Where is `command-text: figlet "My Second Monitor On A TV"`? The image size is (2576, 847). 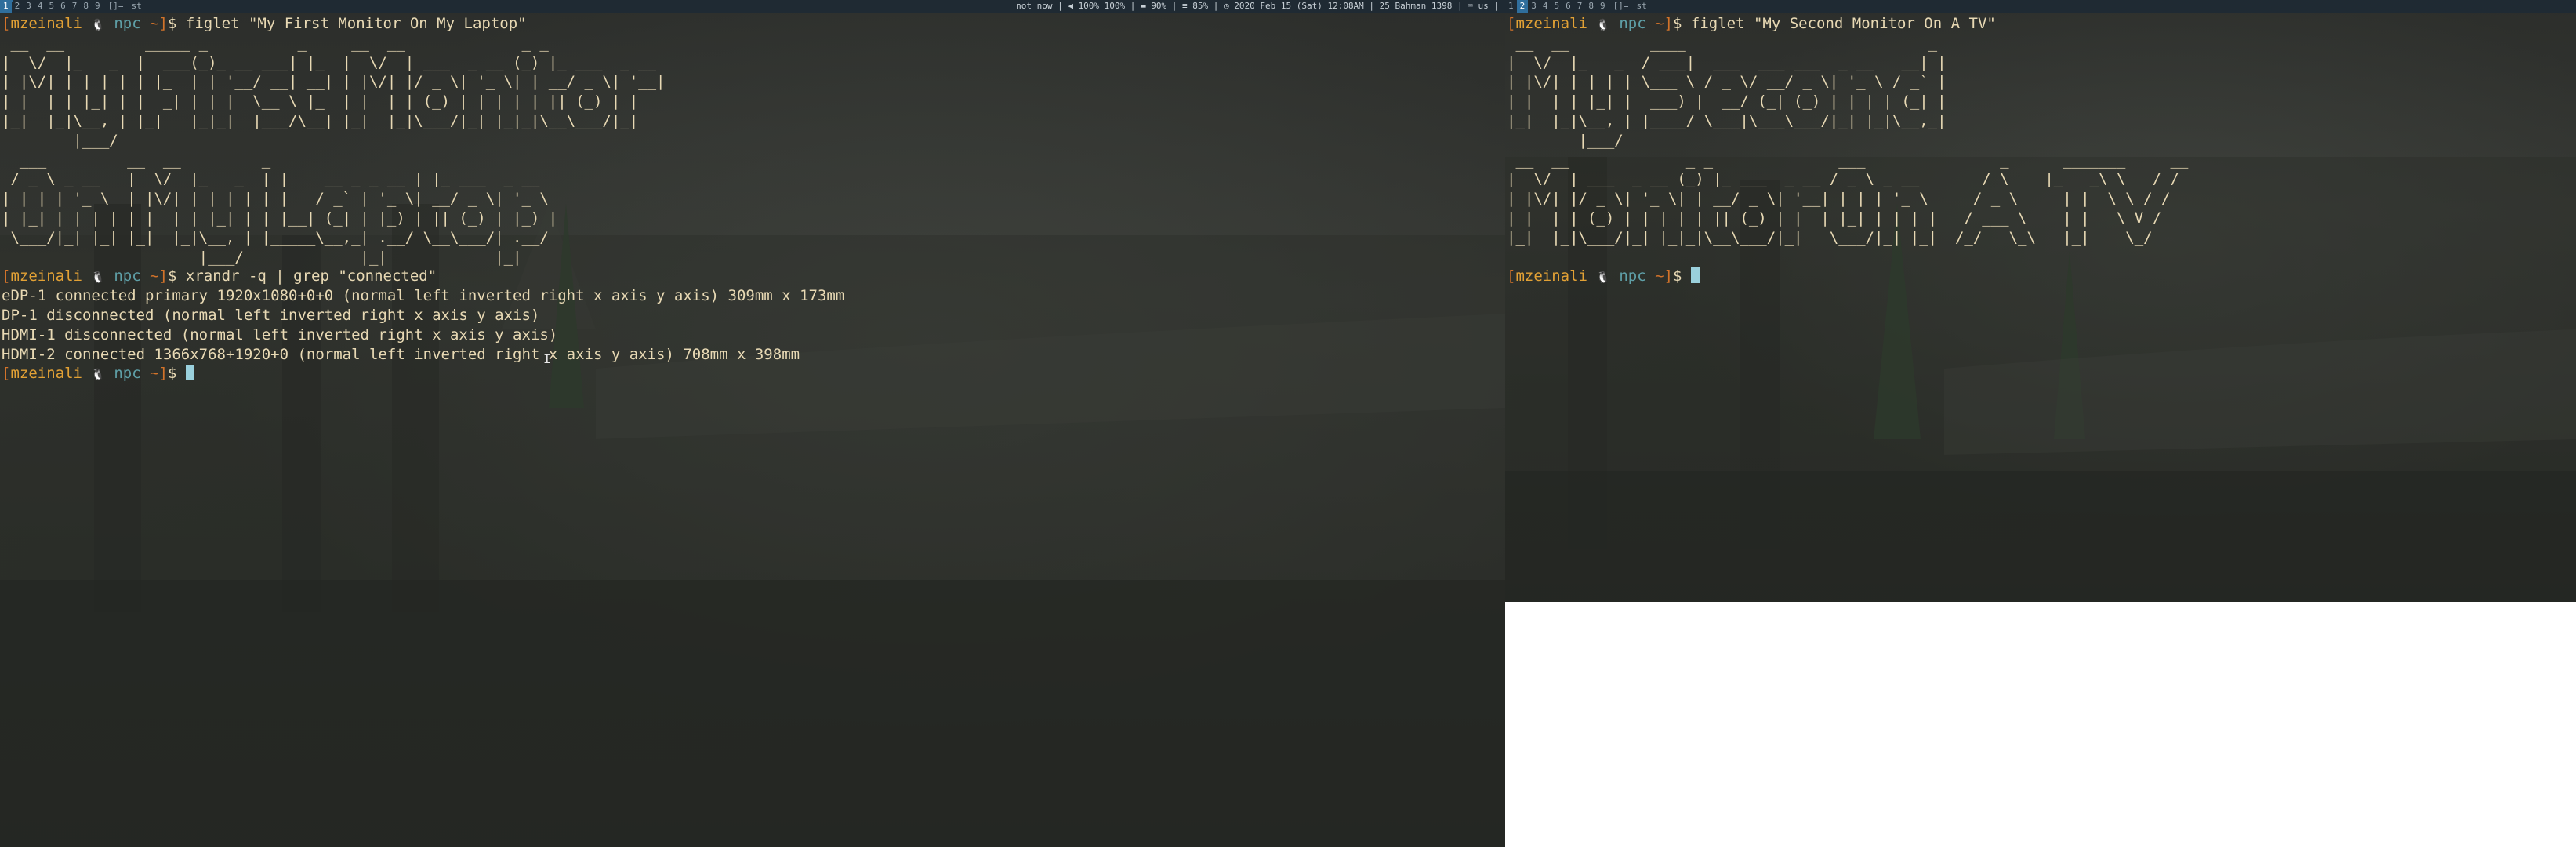
command-text: figlet "My Second Monitor On A TV" is located at coordinates (1843, 23).